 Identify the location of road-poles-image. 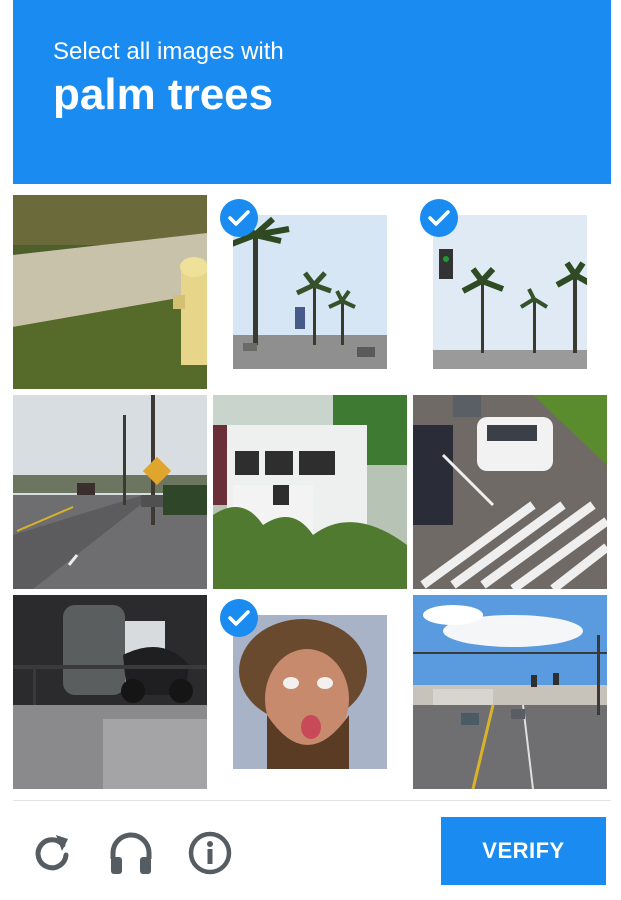
(110, 492).